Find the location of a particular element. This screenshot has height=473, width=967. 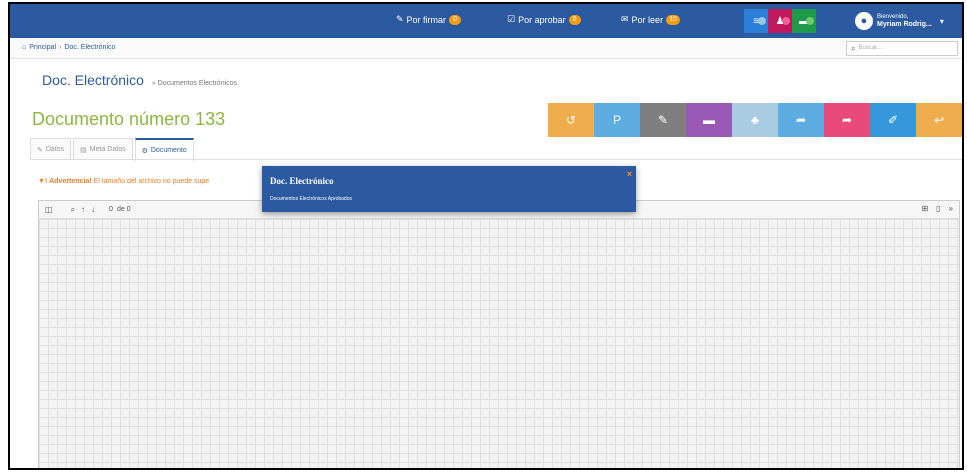

document-title: Documento número 133 is located at coordinates (129, 119).